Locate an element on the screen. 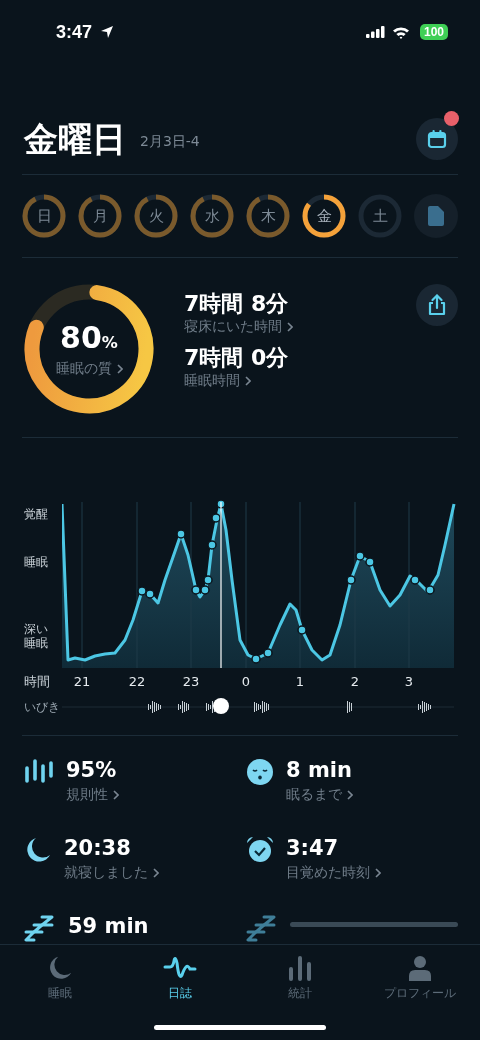 This screenshot has width=480, height=1040. tab: 睡眠 is located at coordinates (60, 974).